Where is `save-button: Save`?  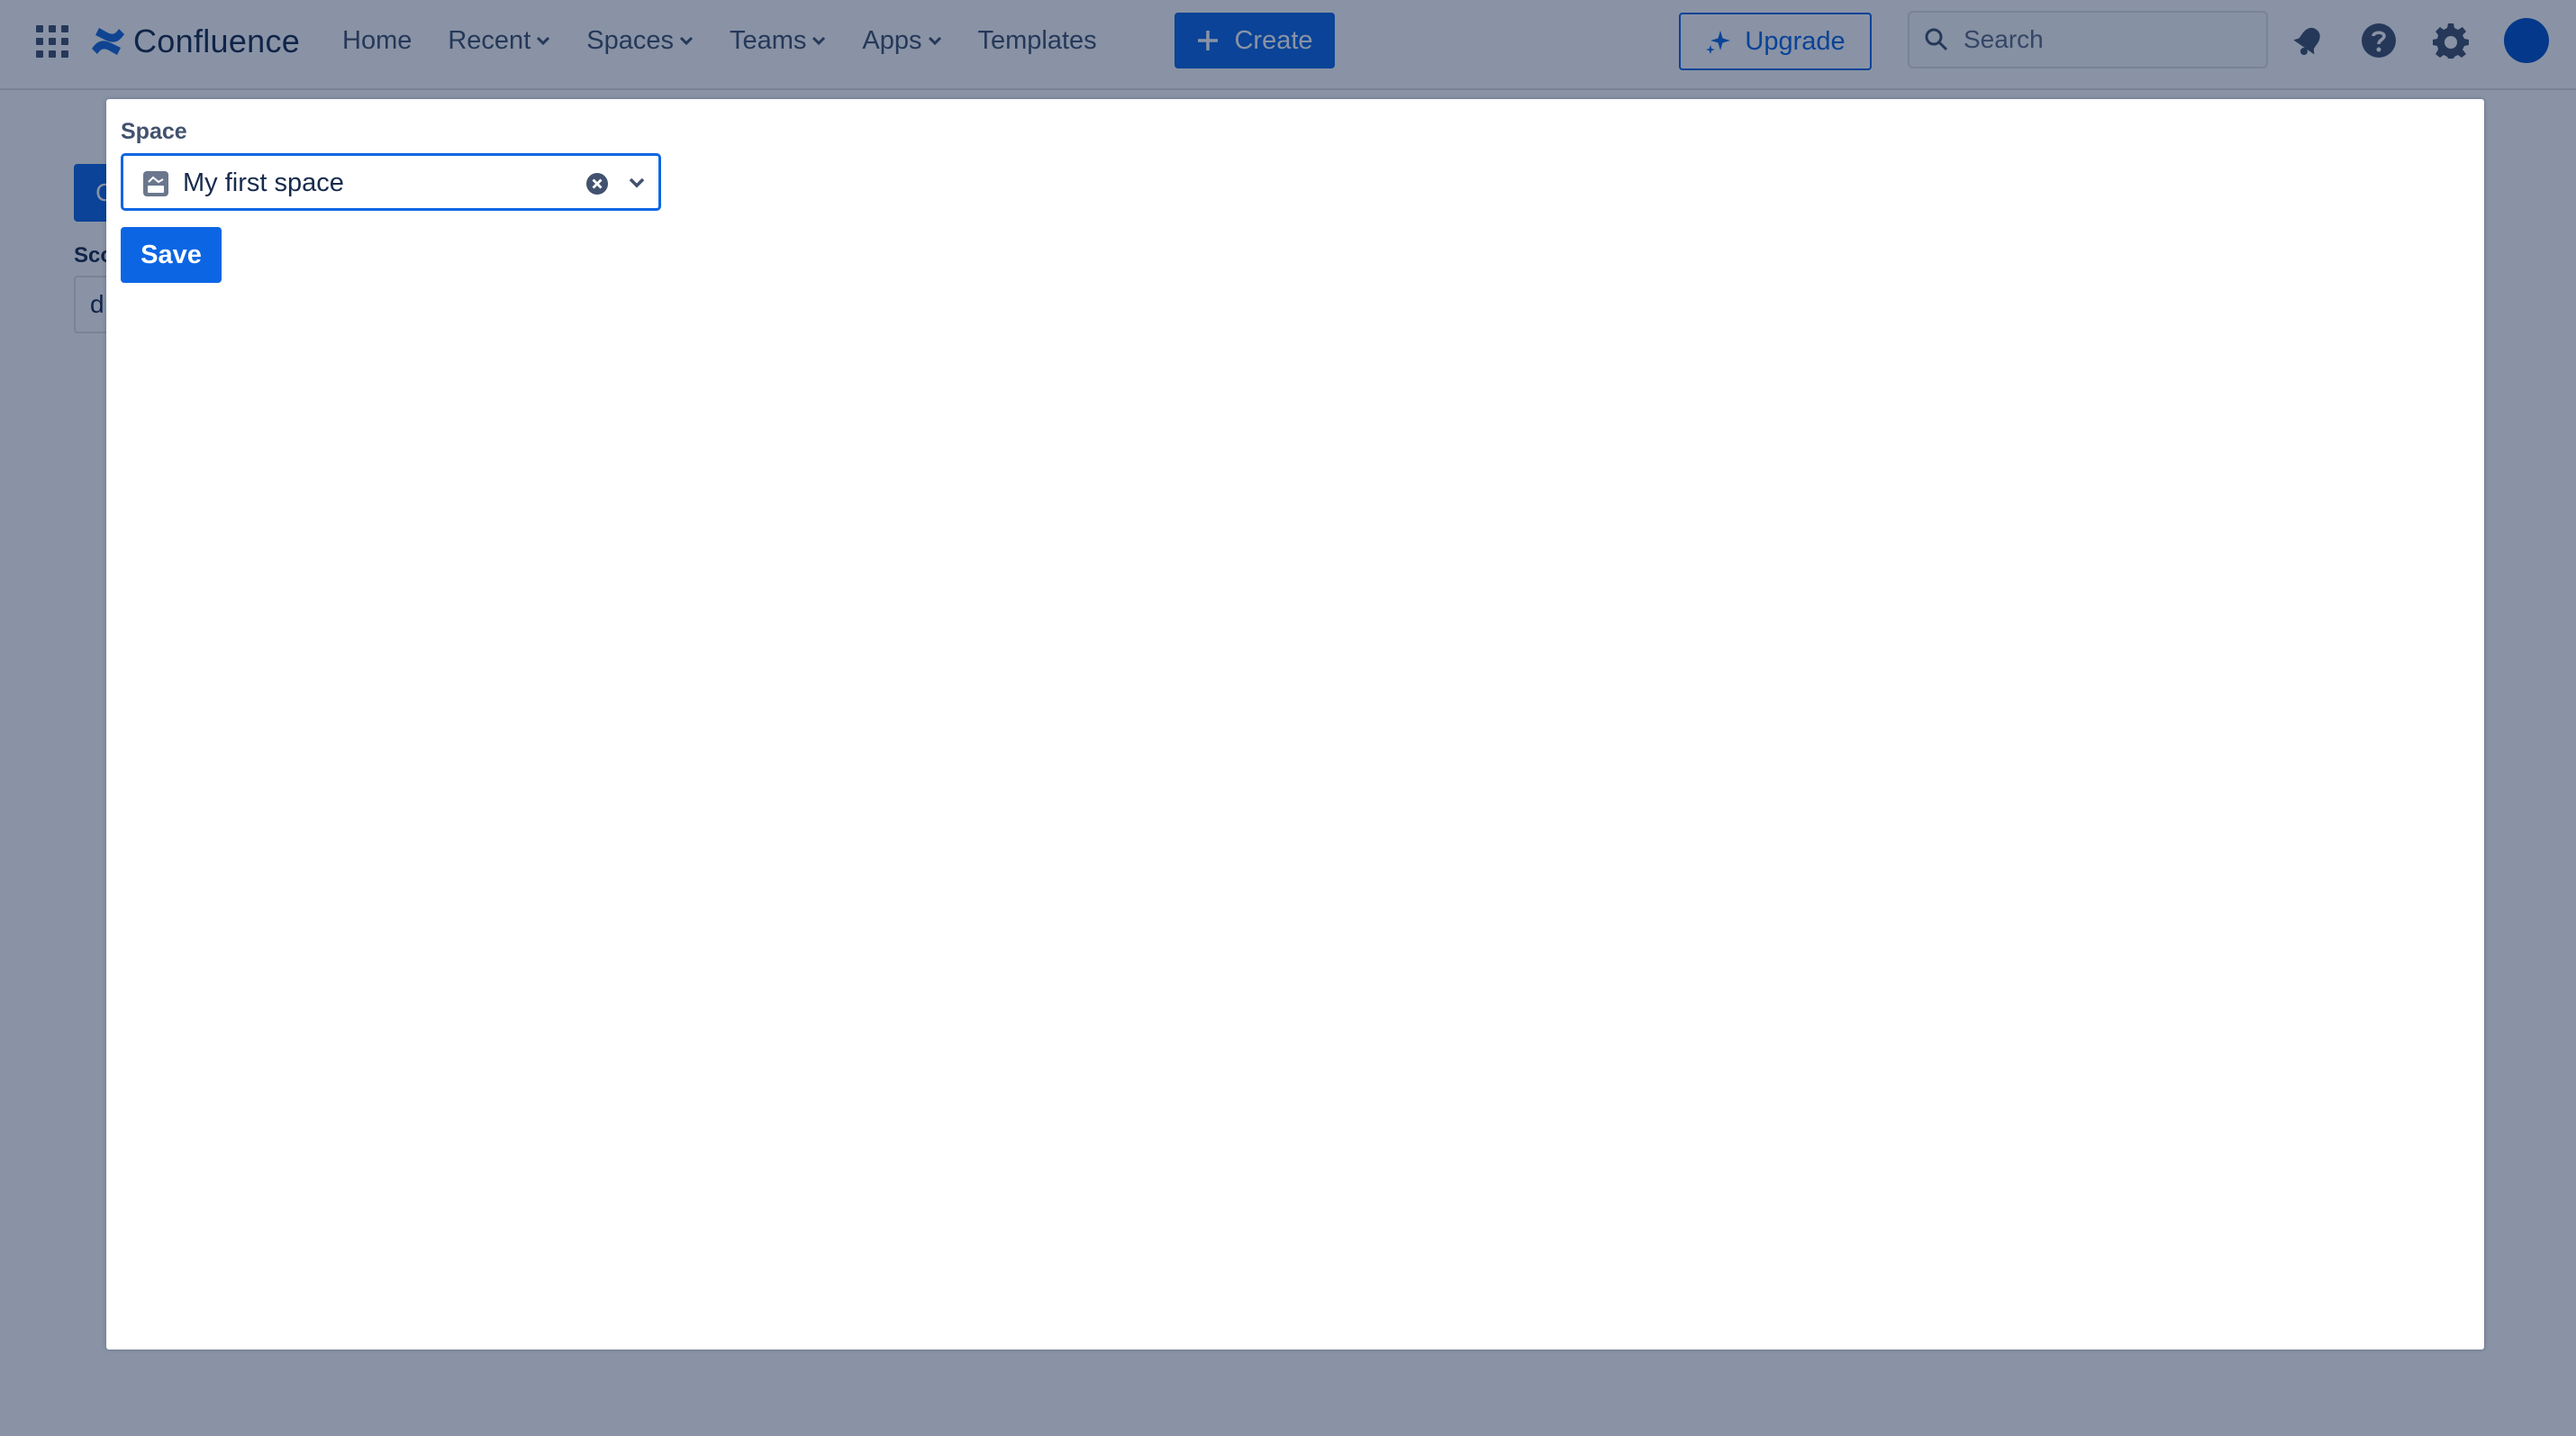 save-button: Save is located at coordinates (171, 255).